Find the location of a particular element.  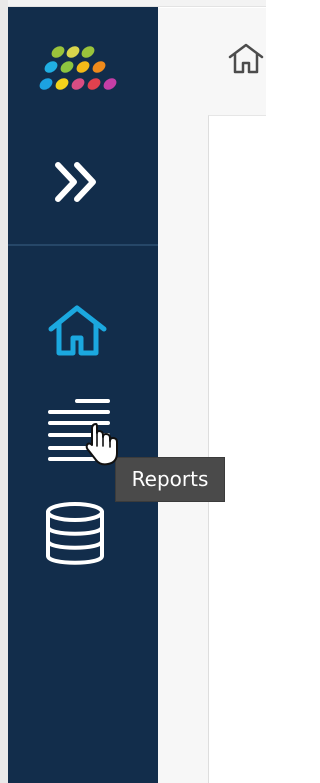

reports-tooltip: Reports is located at coordinates (170, 479).